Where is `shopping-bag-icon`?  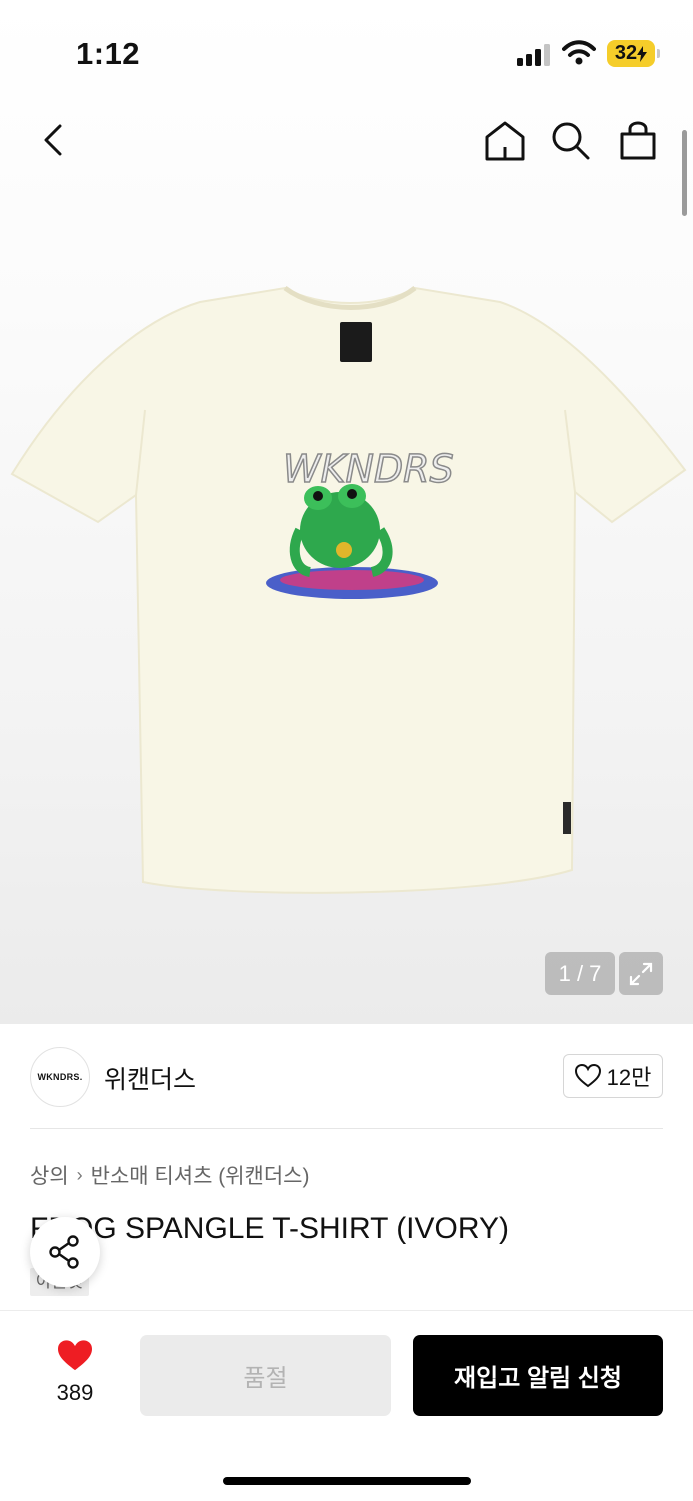 shopping-bag-icon is located at coordinates (638, 140).